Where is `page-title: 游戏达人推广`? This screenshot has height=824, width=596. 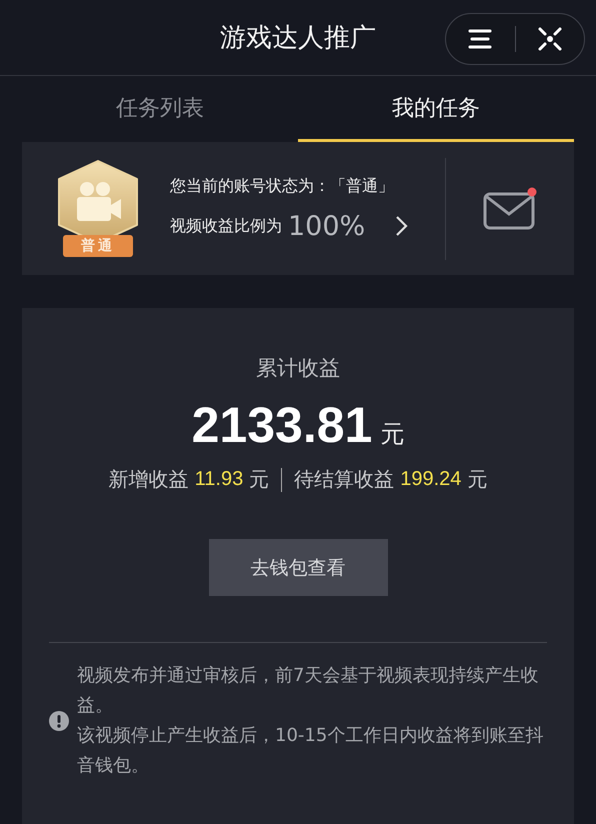
page-title: 游戏达人推广 is located at coordinates (298, 38).